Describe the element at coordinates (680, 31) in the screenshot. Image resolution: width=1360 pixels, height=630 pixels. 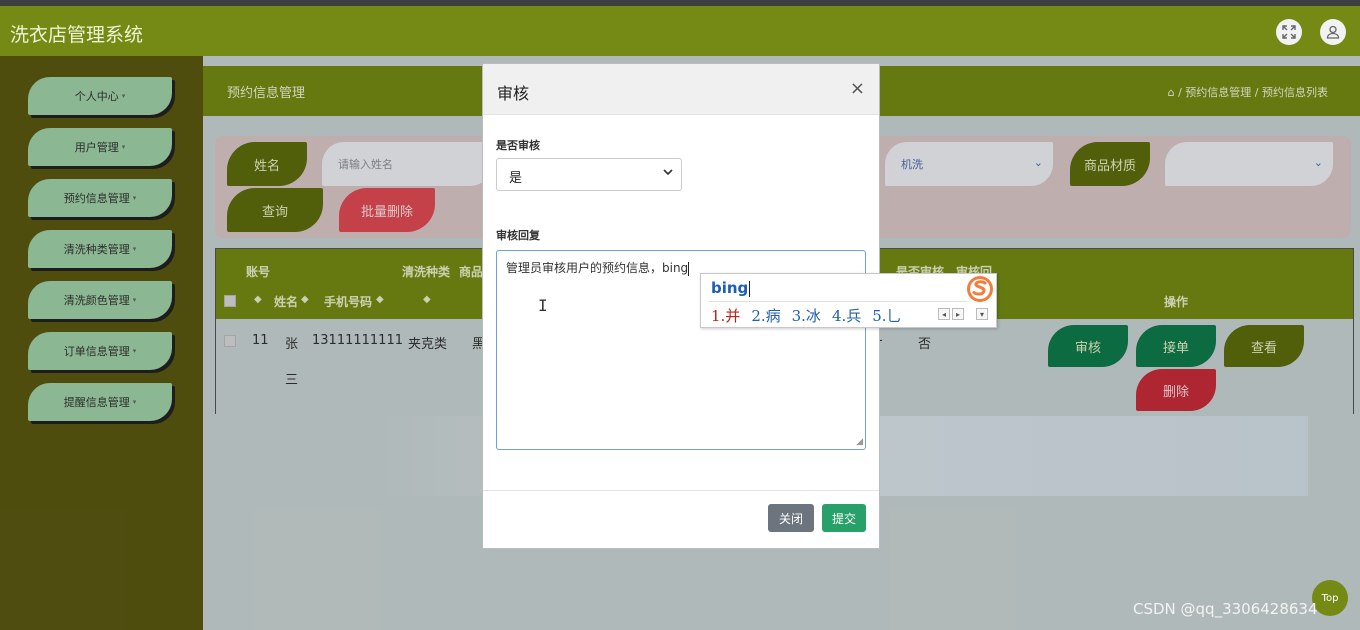
I see `top-header: 洗衣店管理系统` at that location.